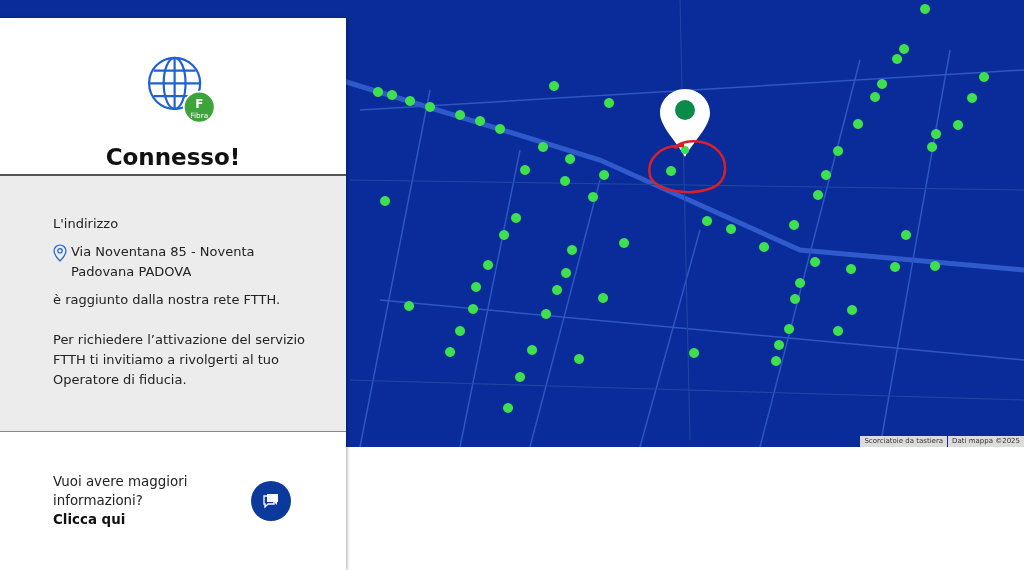  What do you see at coordinates (121, 491) in the screenshot?
I see `question-text: Vuoi avere maggiori informazioni?` at bounding box center [121, 491].